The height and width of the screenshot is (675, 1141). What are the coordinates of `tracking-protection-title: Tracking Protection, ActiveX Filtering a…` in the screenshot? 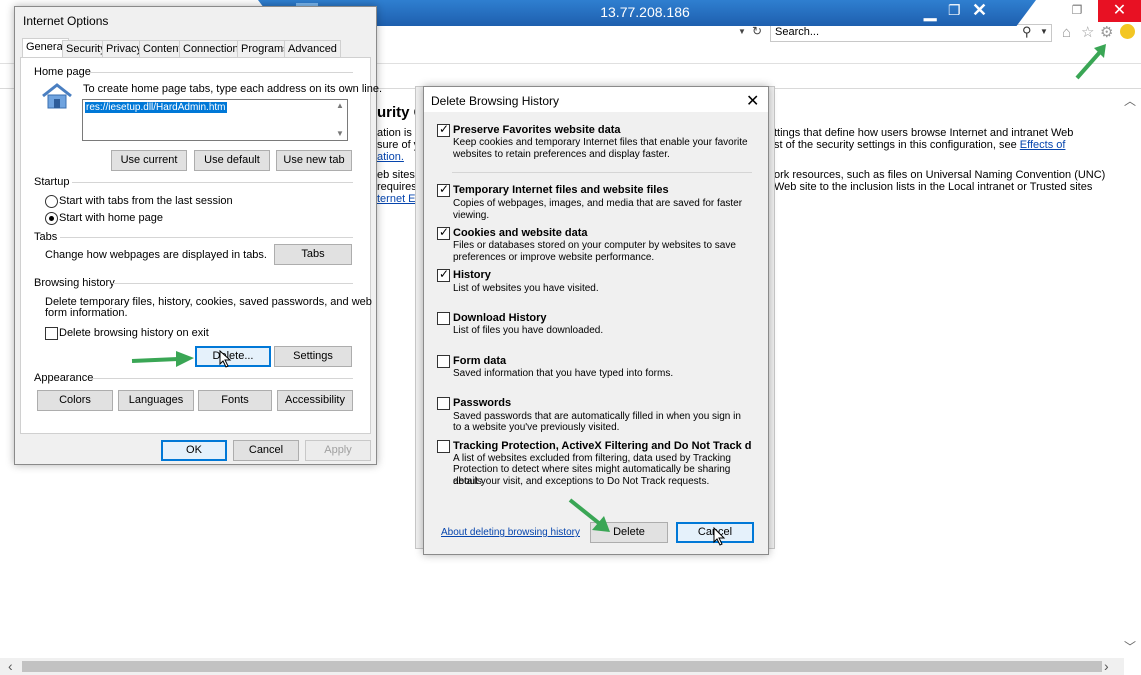 It's located at (602, 446).